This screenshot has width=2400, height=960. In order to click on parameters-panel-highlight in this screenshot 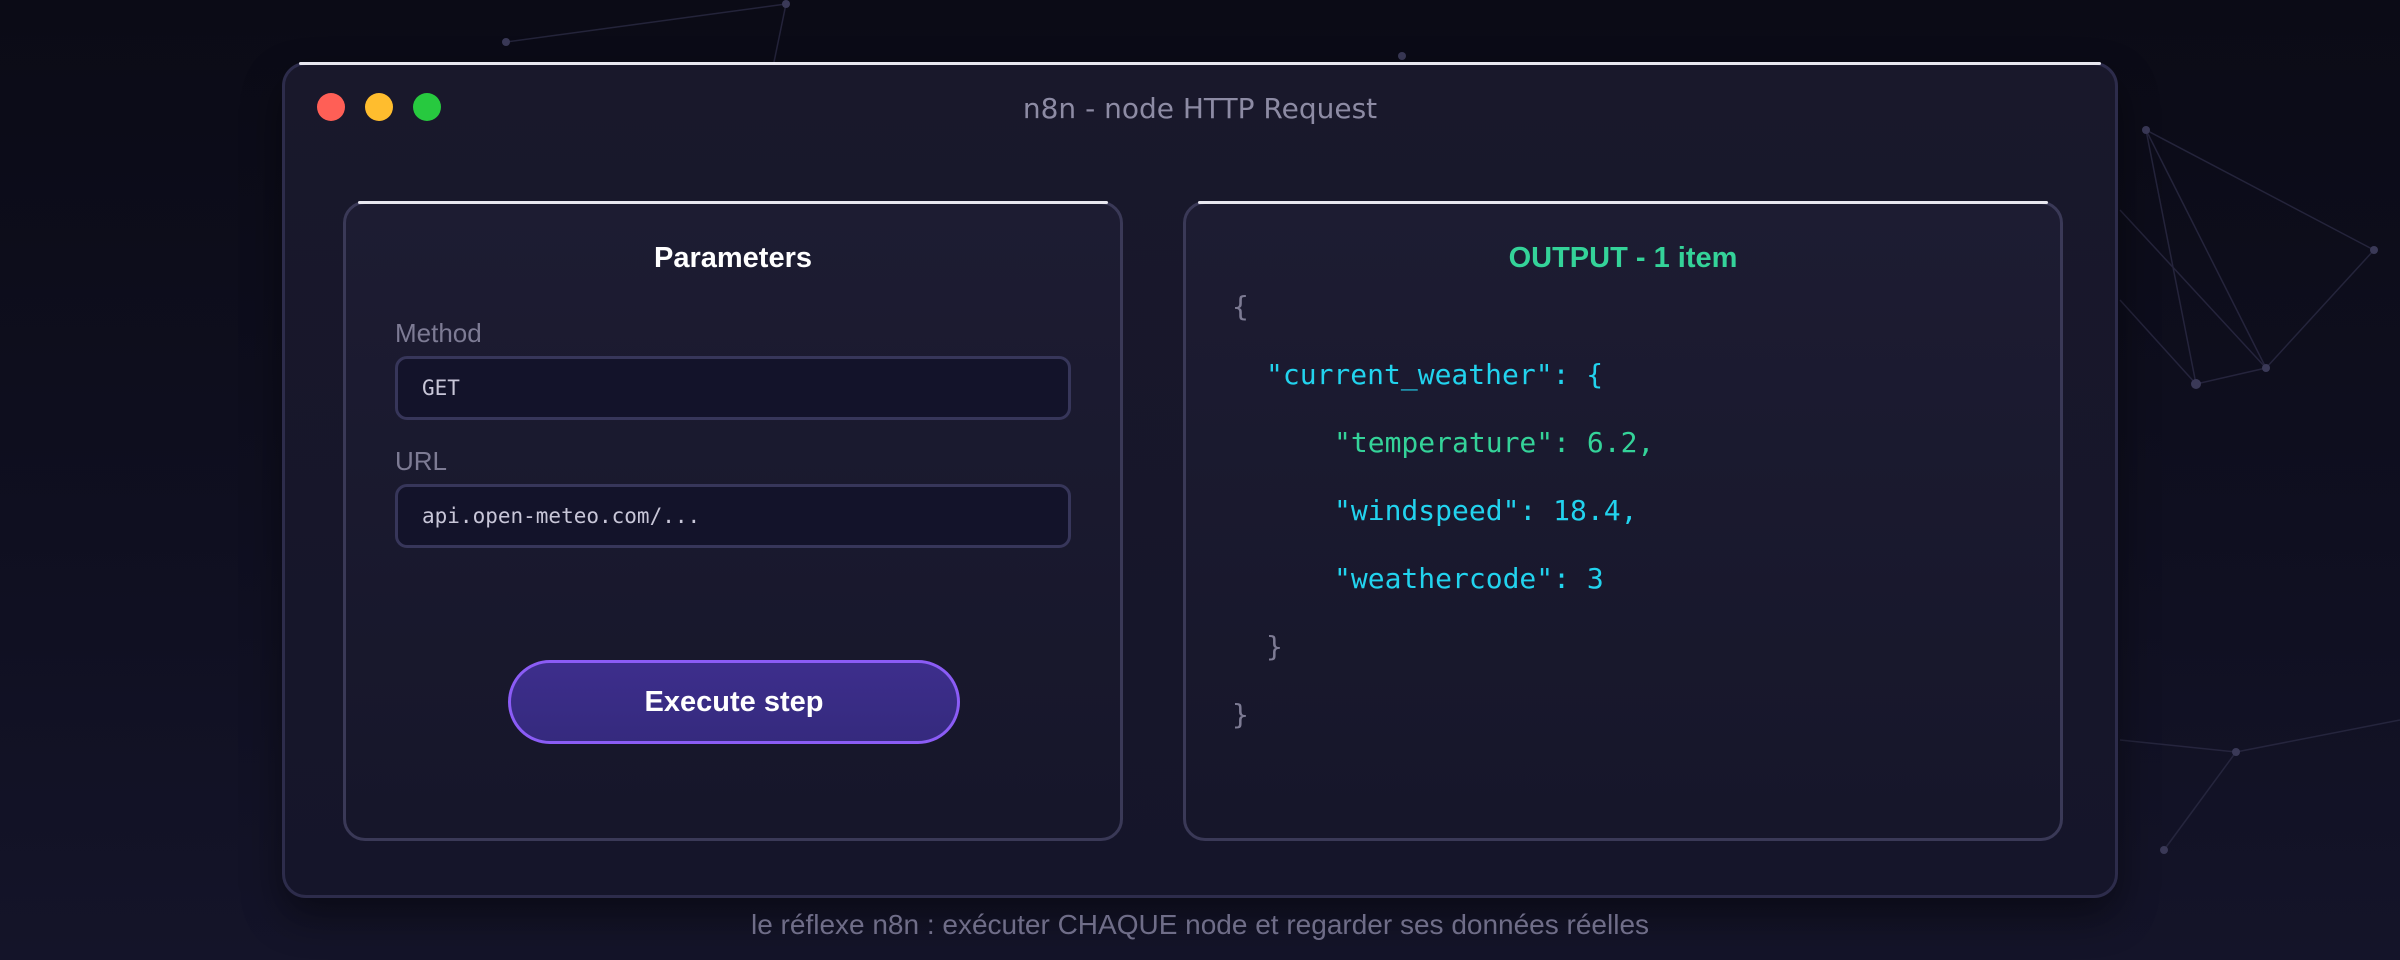, I will do `click(733, 202)`.